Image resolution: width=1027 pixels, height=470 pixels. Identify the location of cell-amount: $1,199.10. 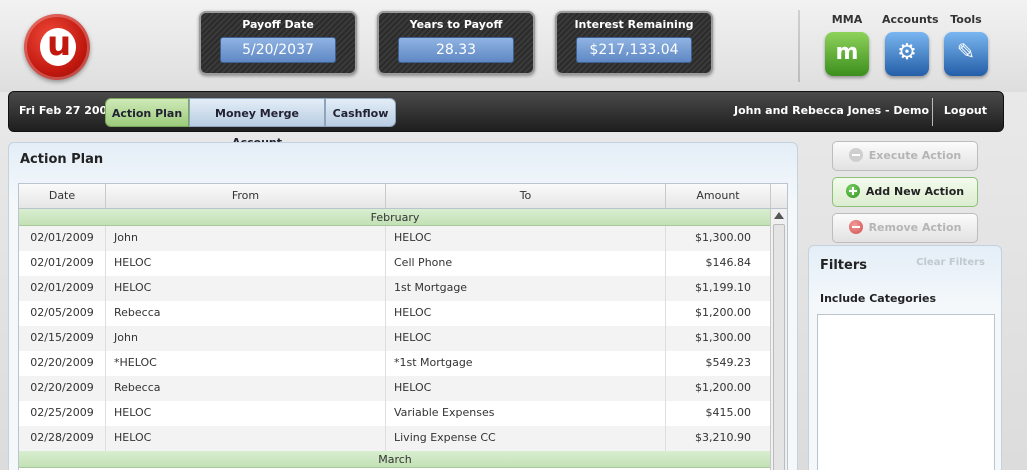
(723, 287).